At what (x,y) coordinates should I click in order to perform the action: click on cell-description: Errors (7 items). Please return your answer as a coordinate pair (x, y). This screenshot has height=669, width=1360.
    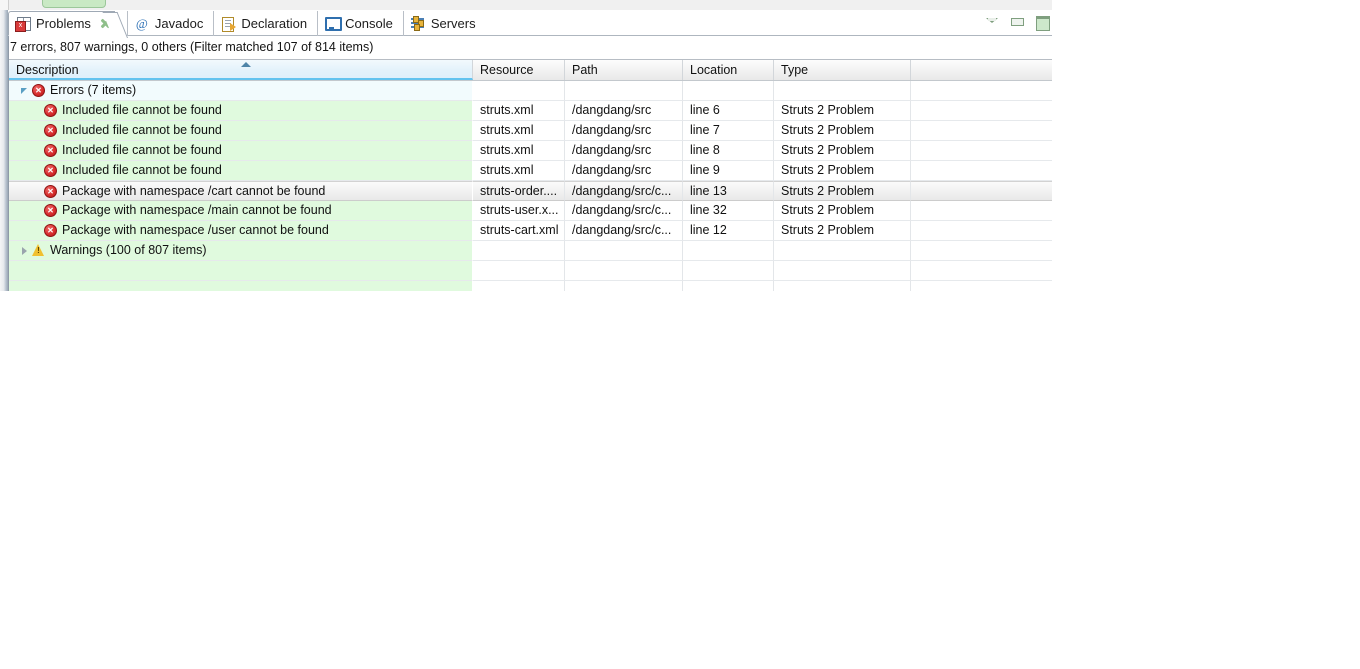
    Looking at the image, I should click on (241, 91).